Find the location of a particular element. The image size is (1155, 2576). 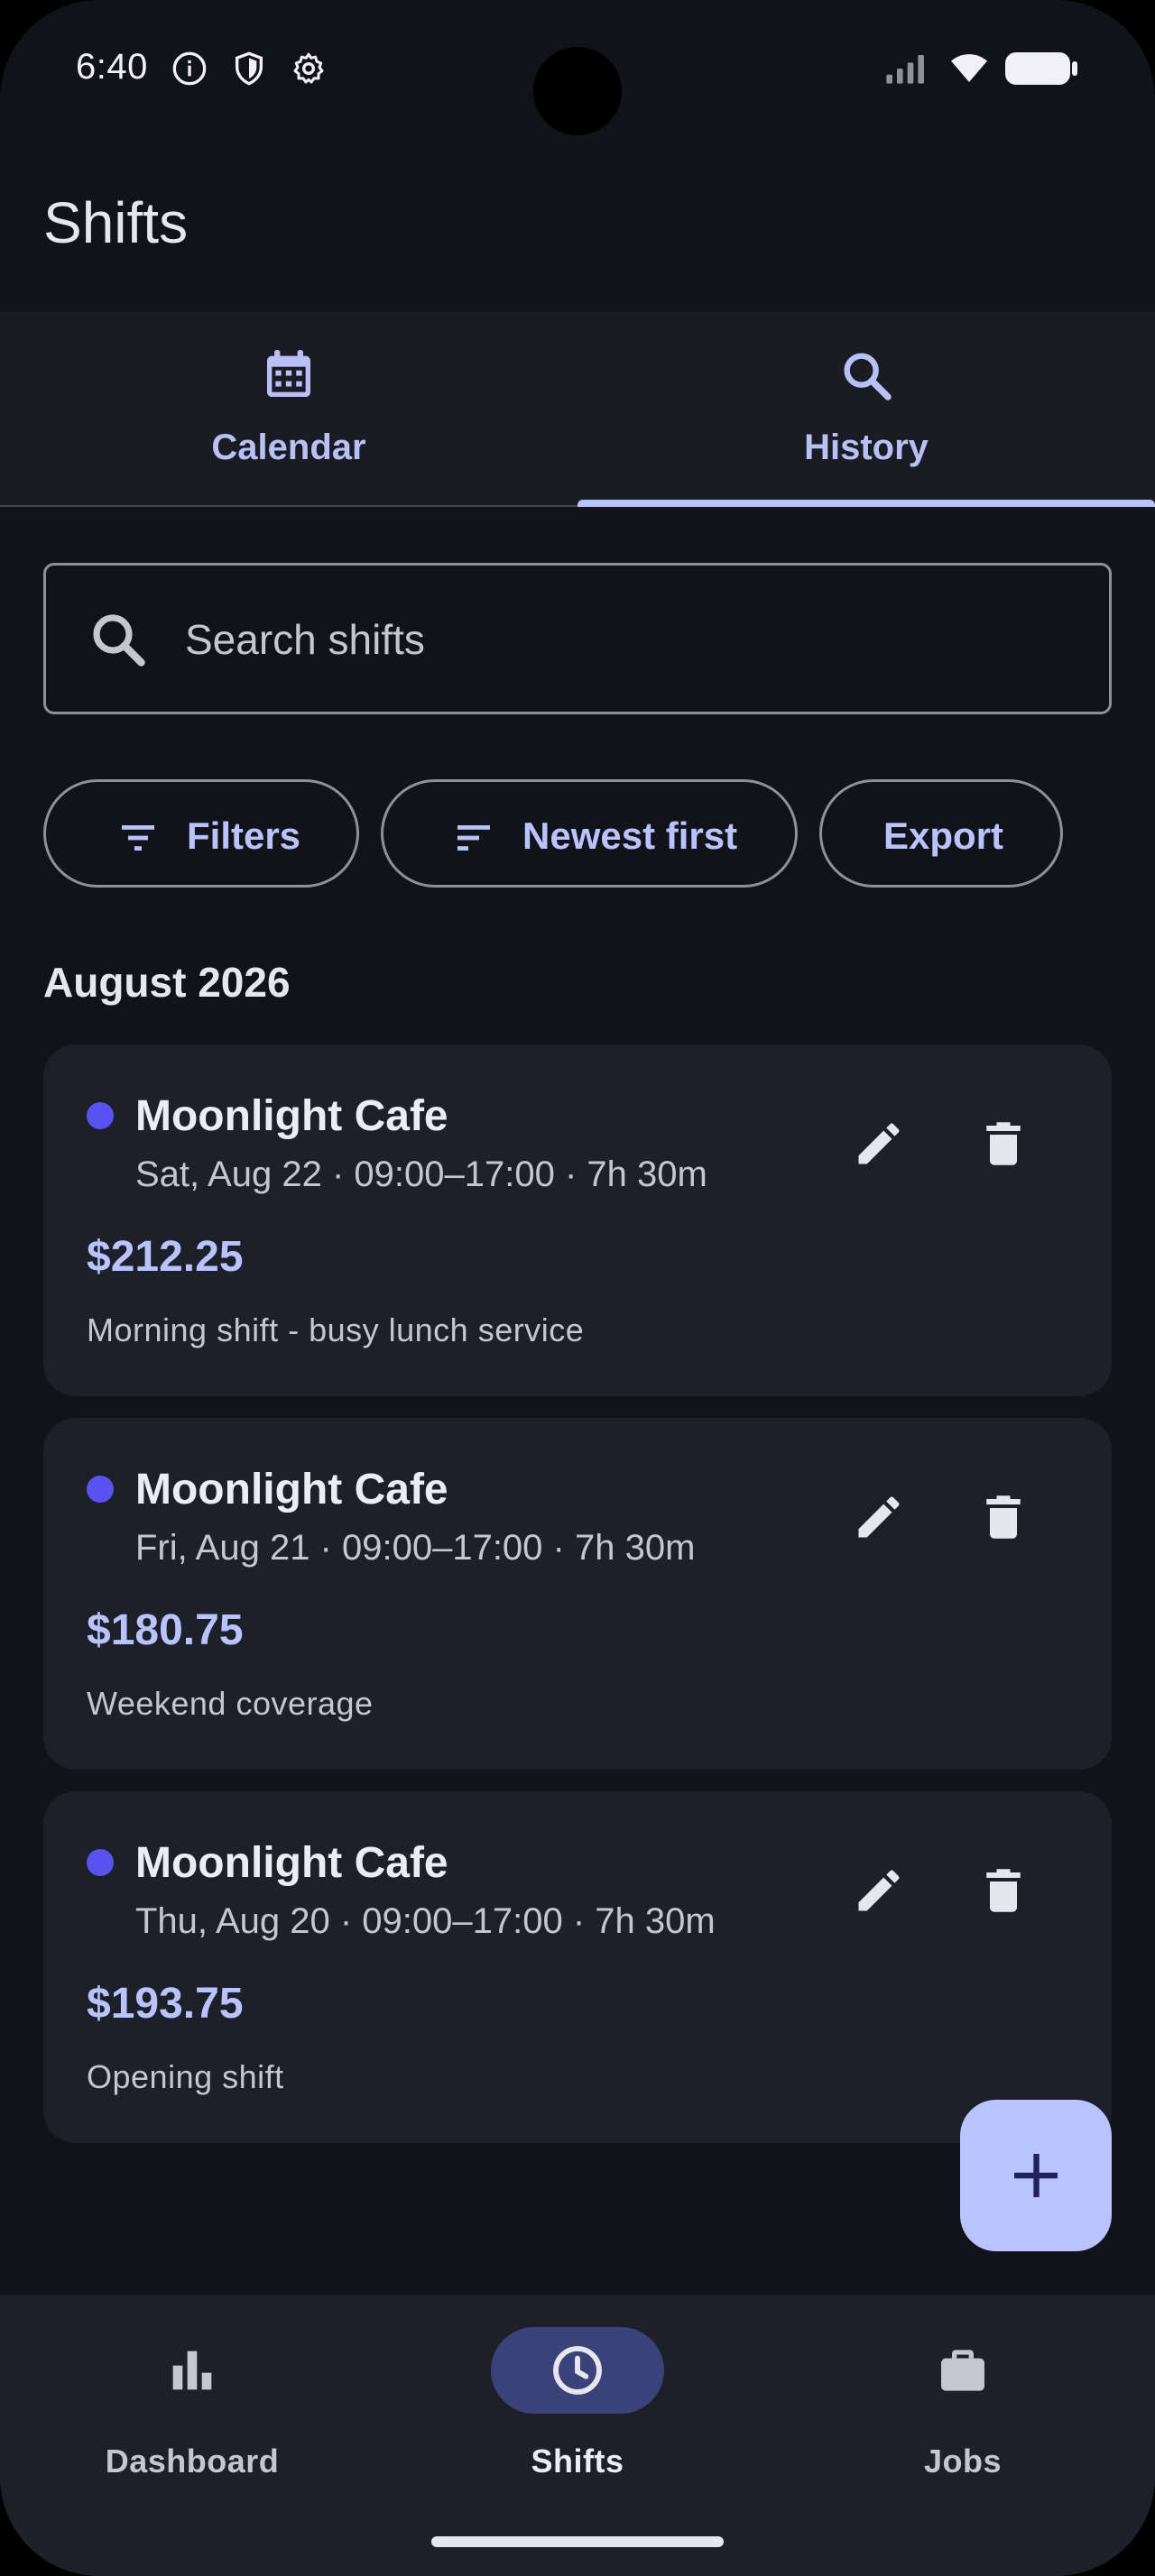

shift-note: Opening shift is located at coordinates (185, 2076).